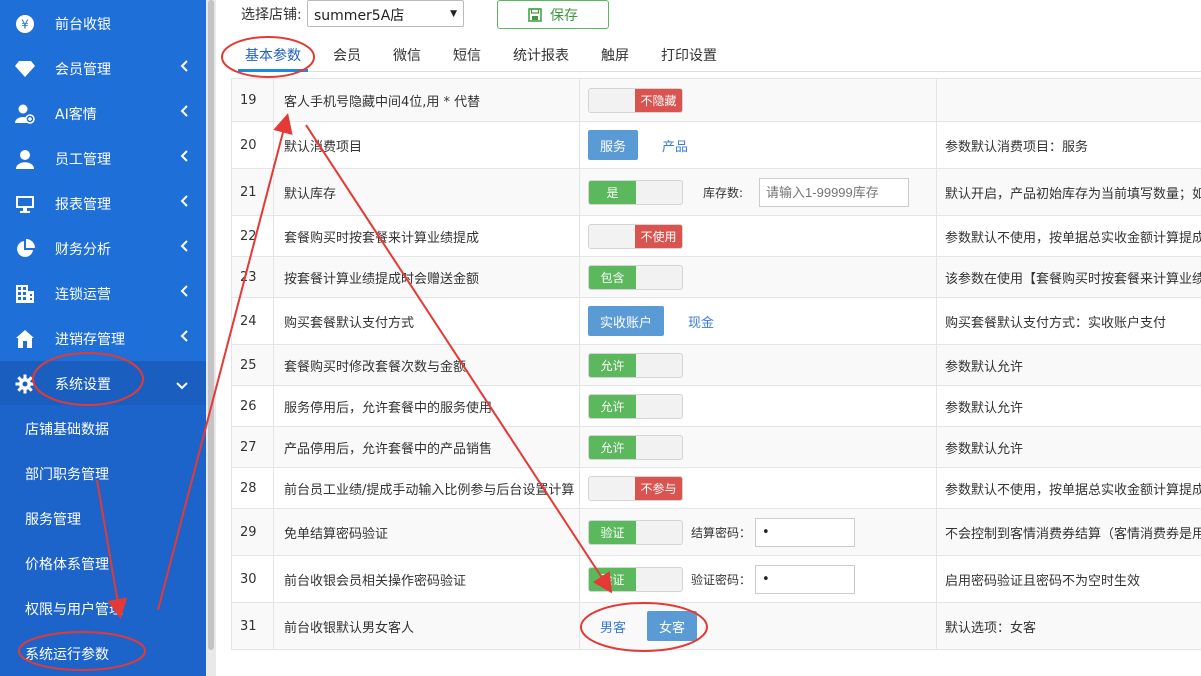 This screenshot has width=1201, height=676. I want to click on submenu-item-departments: 部门职务管理, so click(103, 473).